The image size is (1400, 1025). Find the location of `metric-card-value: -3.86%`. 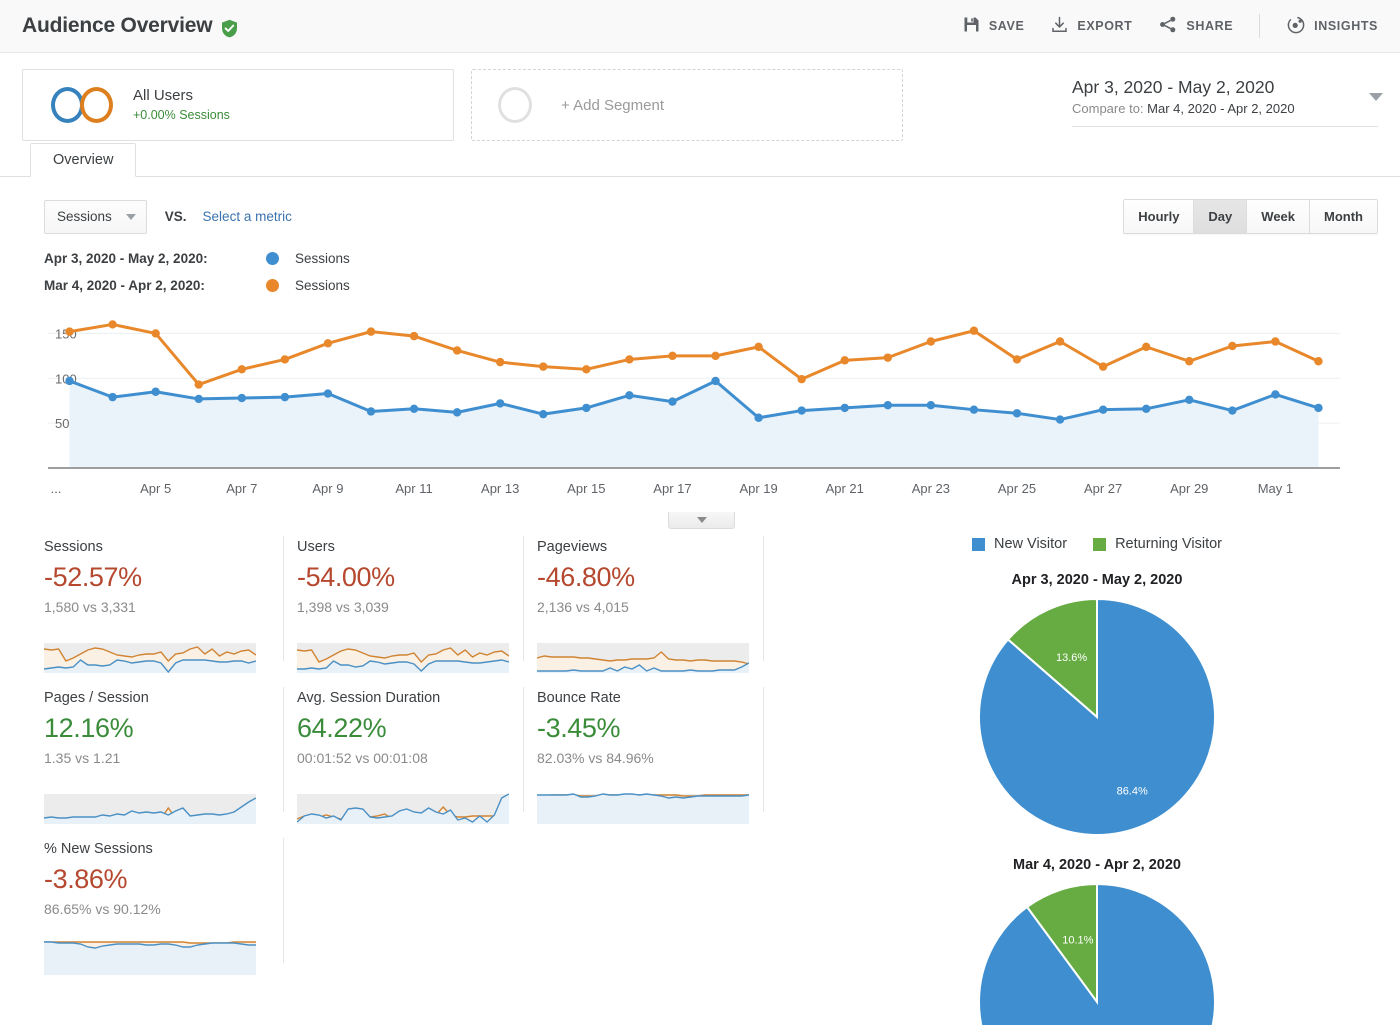

metric-card-value: -3.86% is located at coordinates (86, 879).